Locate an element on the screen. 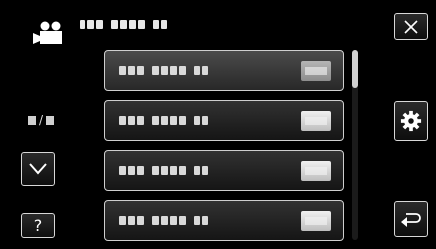 Image resolution: width=436 pixels, height=249 pixels. return-arrow-icon is located at coordinates (411, 220).